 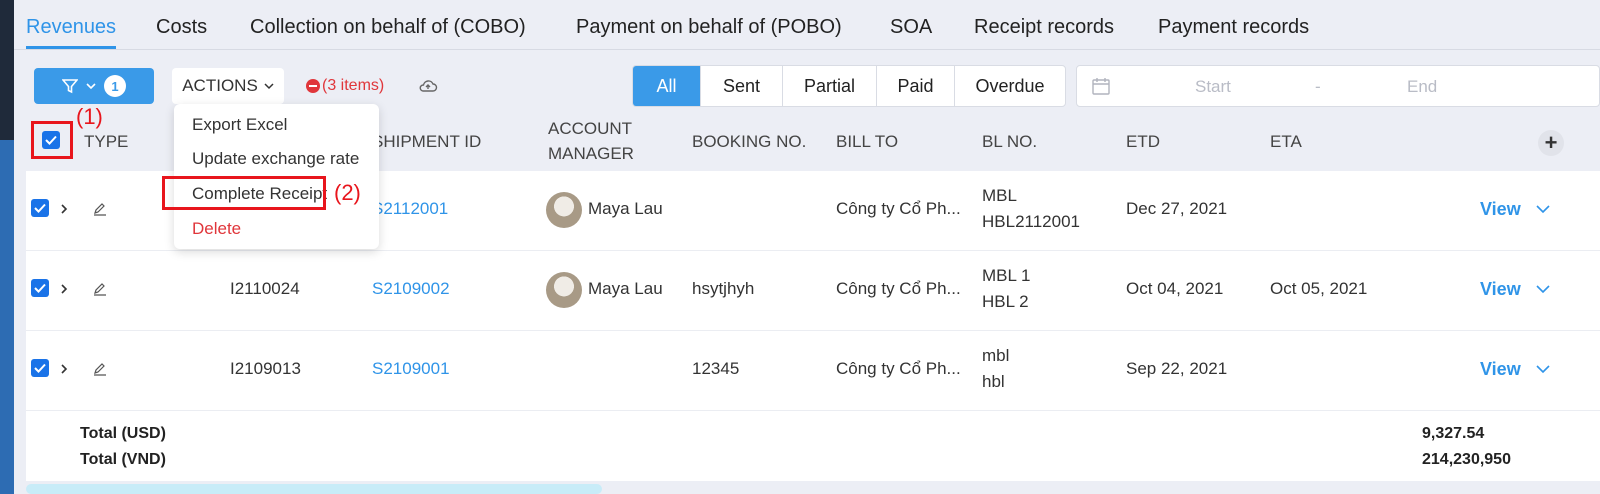 I want to click on total-usd-value: 9,327.54, so click(x=1453, y=433).